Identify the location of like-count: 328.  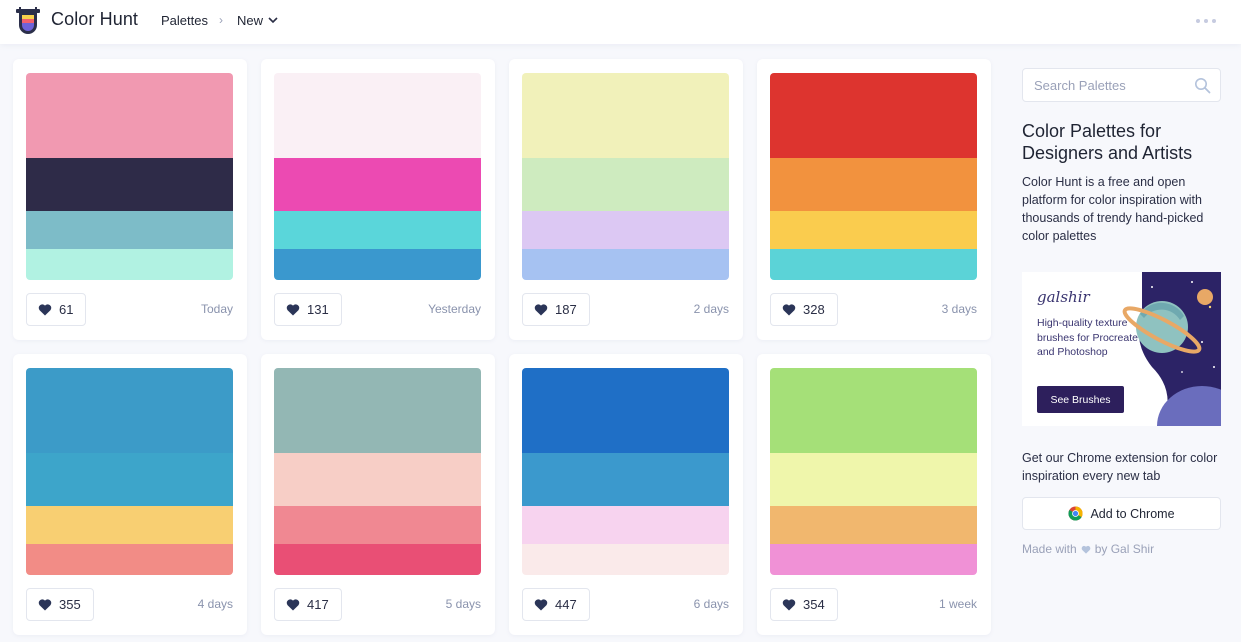
(814, 309).